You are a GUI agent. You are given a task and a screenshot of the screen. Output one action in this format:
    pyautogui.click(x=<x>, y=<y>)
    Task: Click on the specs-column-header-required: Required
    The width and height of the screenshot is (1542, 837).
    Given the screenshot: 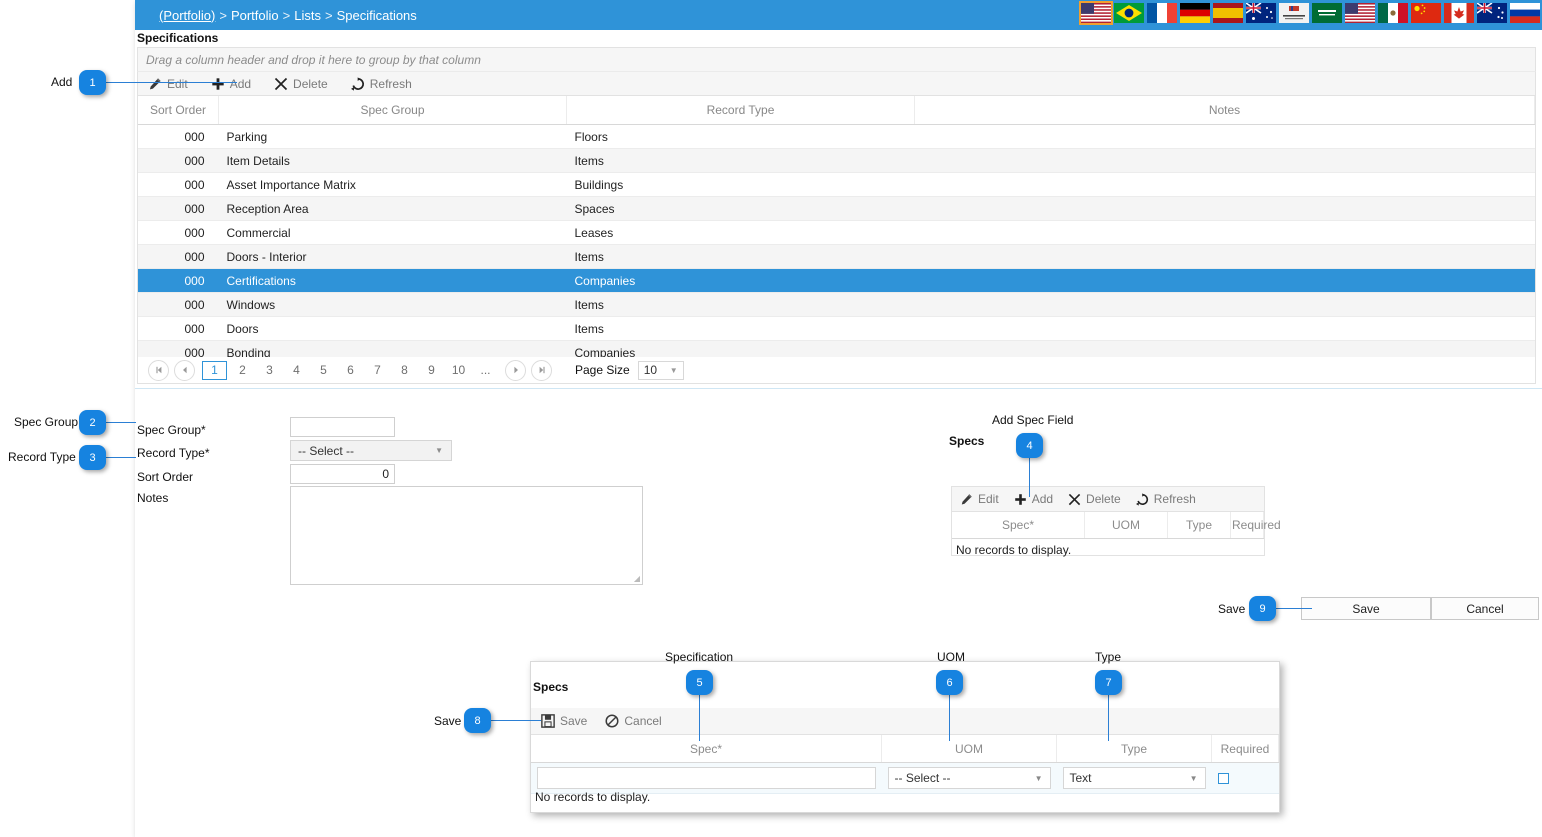 What is the action you would take?
    pyautogui.click(x=1255, y=525)
    